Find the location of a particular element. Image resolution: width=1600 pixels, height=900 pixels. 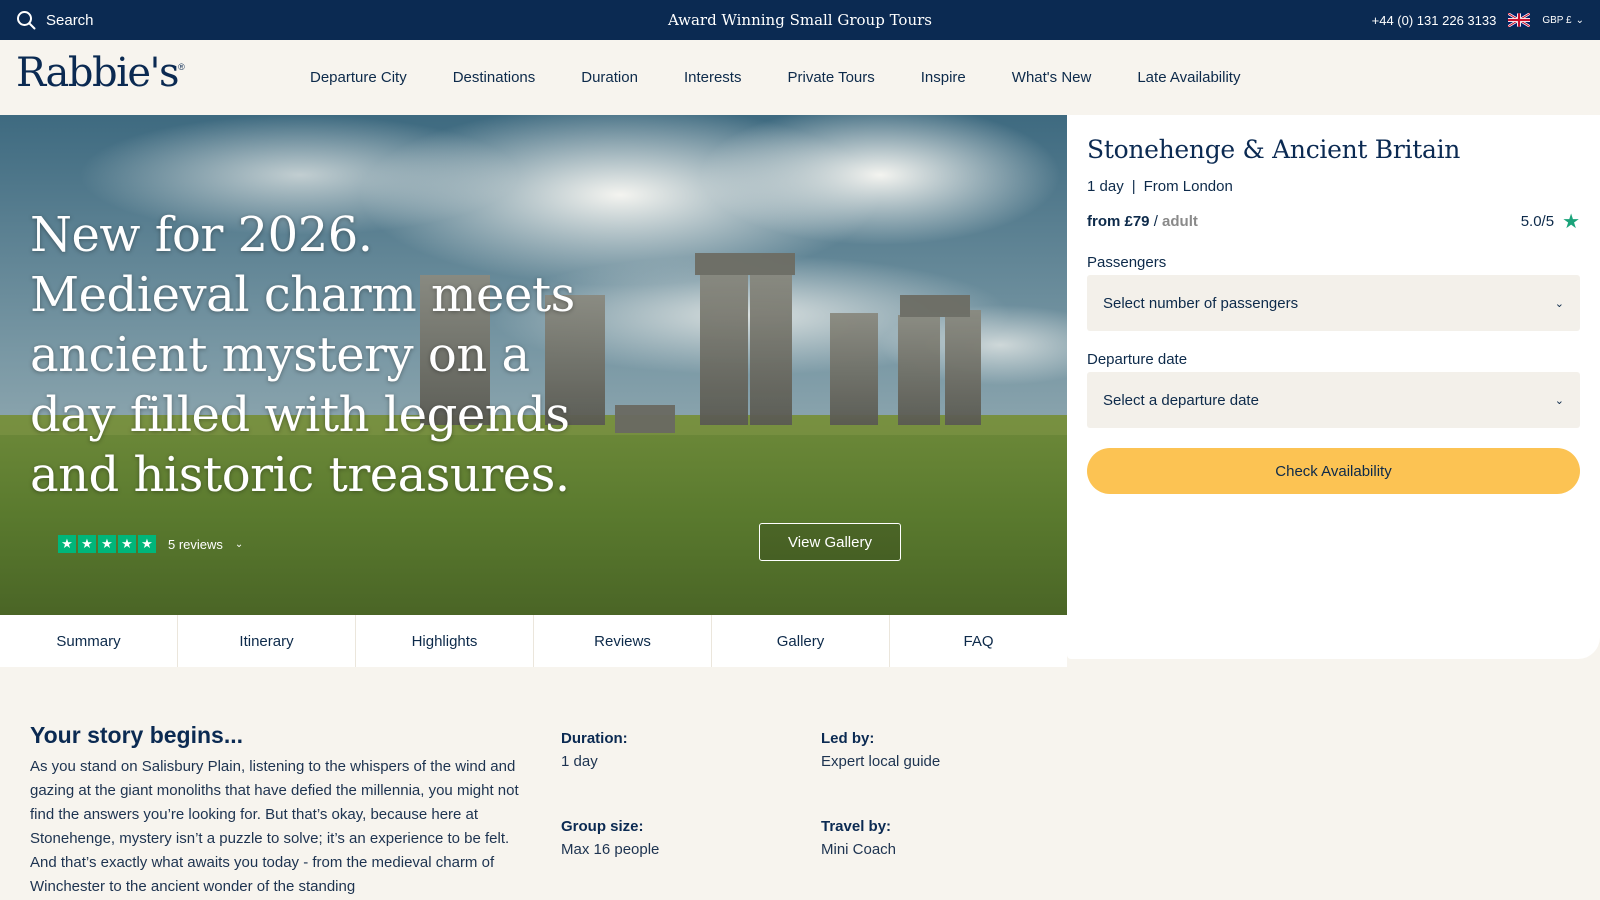

search-label: Search is located at coordinates (70, 20).